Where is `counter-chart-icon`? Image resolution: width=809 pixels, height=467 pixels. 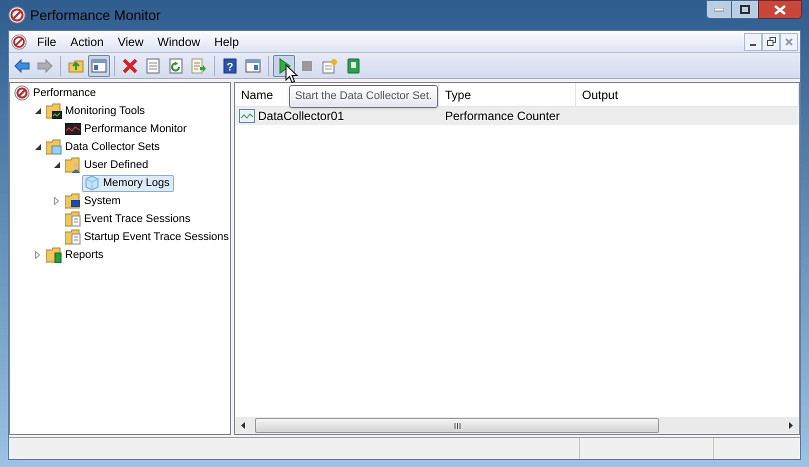 counter-chart-icon is located at coordinates (247, 116).